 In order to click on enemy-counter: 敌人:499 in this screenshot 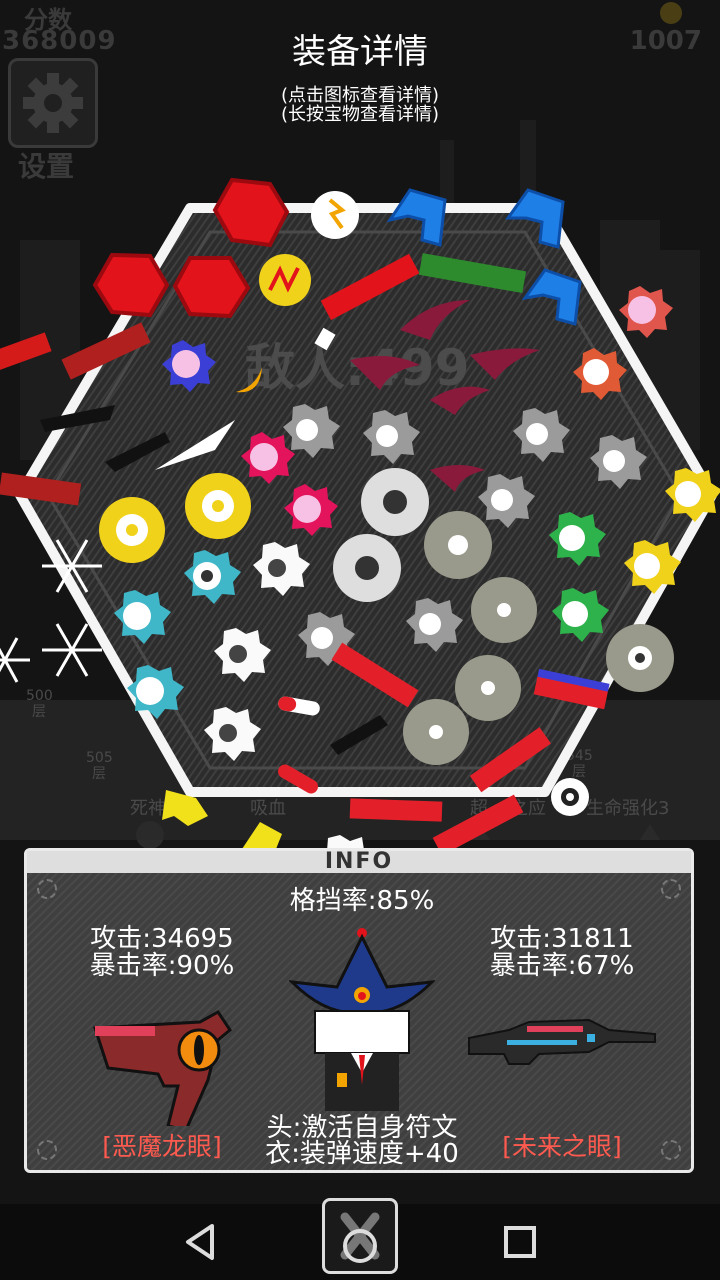, I will do `click(357, 368)`.